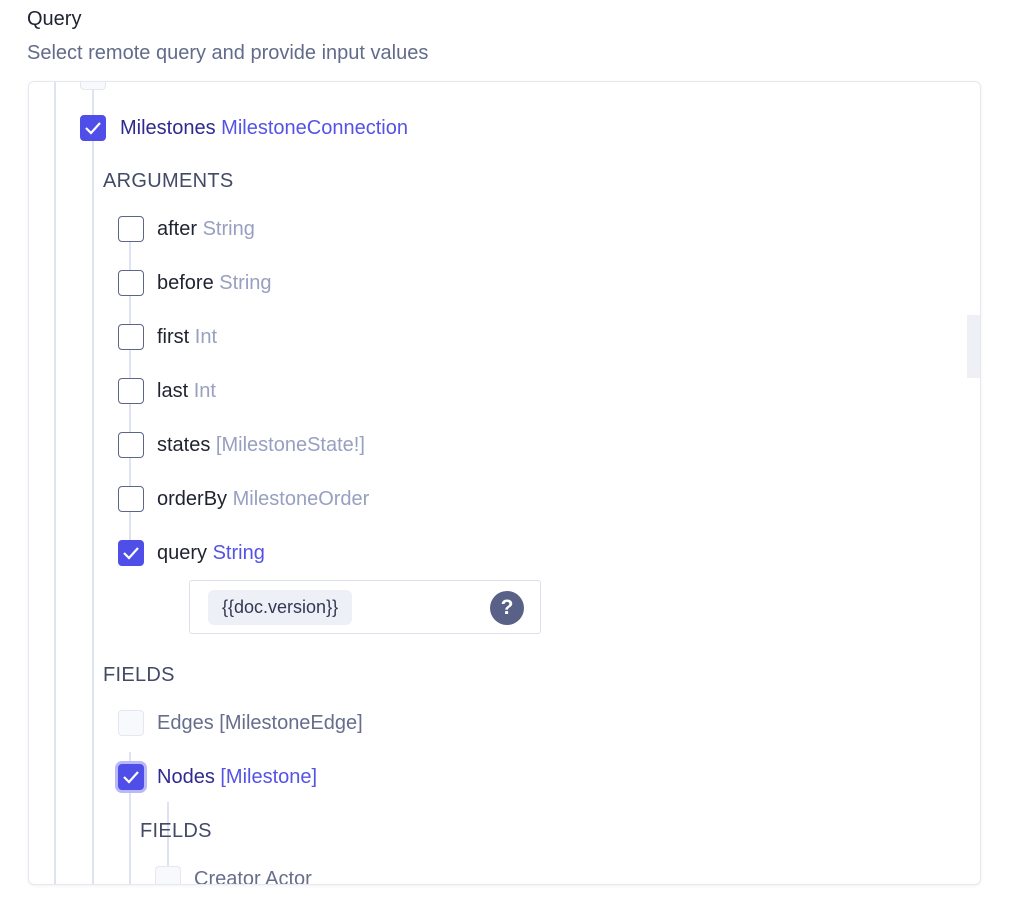 This screenshot has height=916, width=1024. Describe the element at coordinates (264, 128) in the screenshot. I see `milestones-label: Milestones MilestoneConnection` at that location.